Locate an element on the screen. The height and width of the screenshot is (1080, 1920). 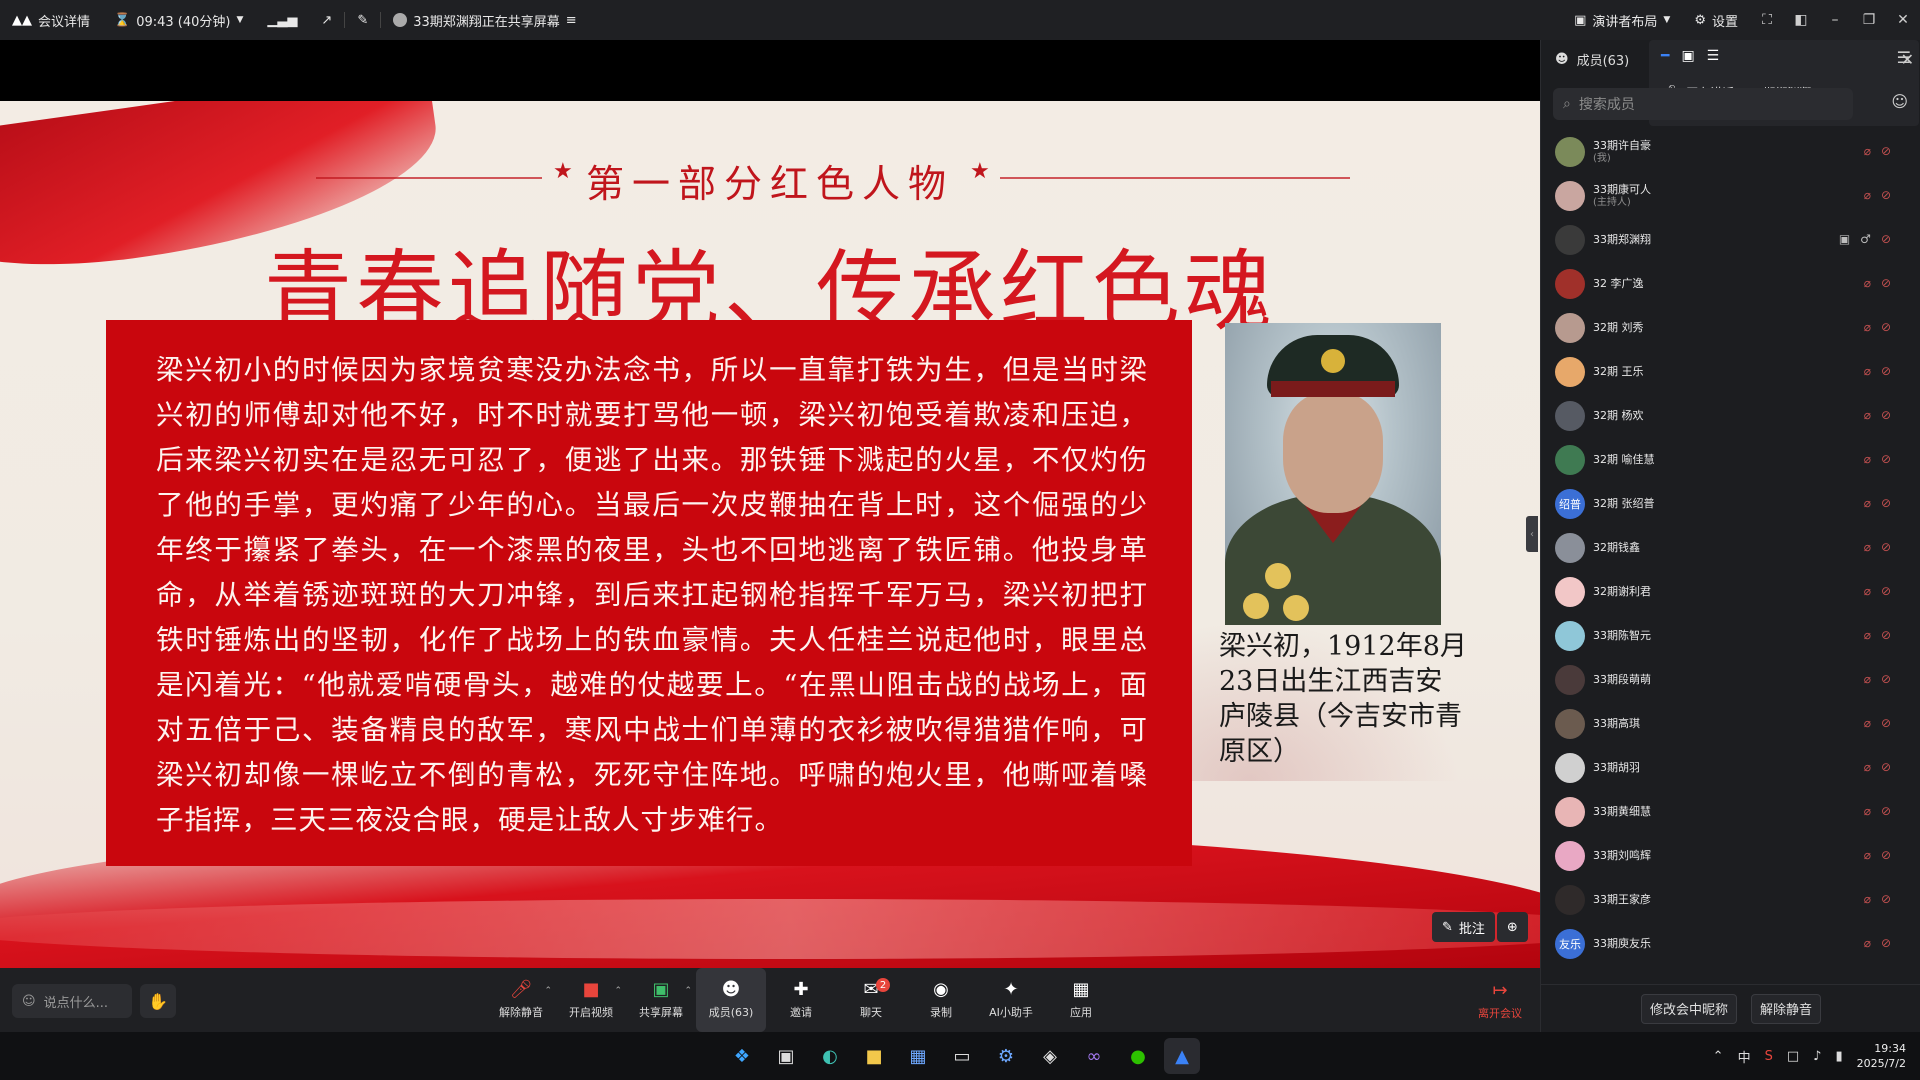
member-row: 友乐 33期庾友乐 ⌀ ⊘ is located at coordinates (1730, 944).